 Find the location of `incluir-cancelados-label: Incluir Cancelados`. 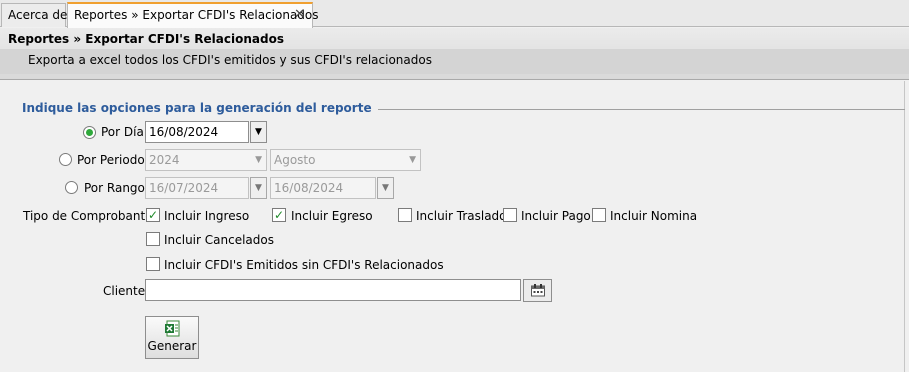

incluir-cancelados-label: Incluir Cancelados is located at coordinates (219, 240).